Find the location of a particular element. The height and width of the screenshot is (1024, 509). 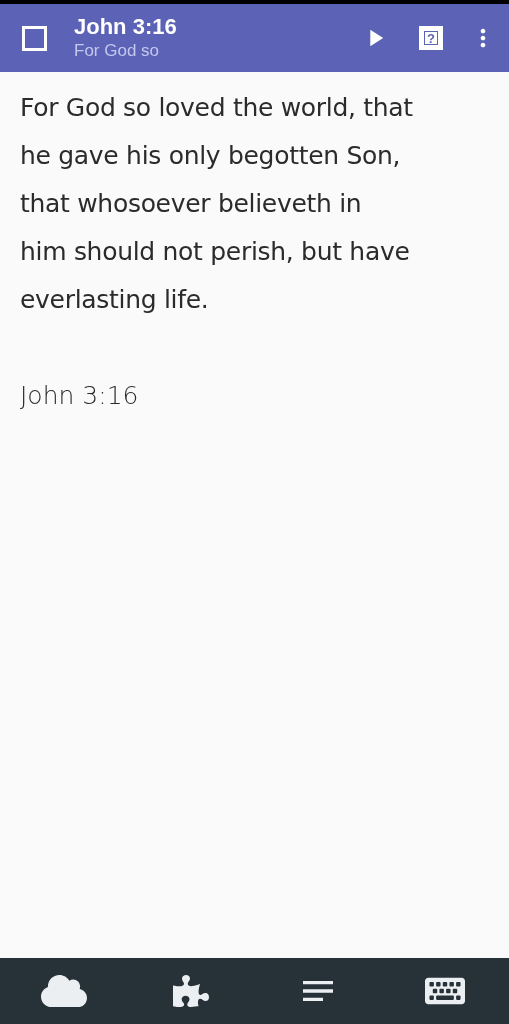

stop-icon is located at coordinates (34, 38).